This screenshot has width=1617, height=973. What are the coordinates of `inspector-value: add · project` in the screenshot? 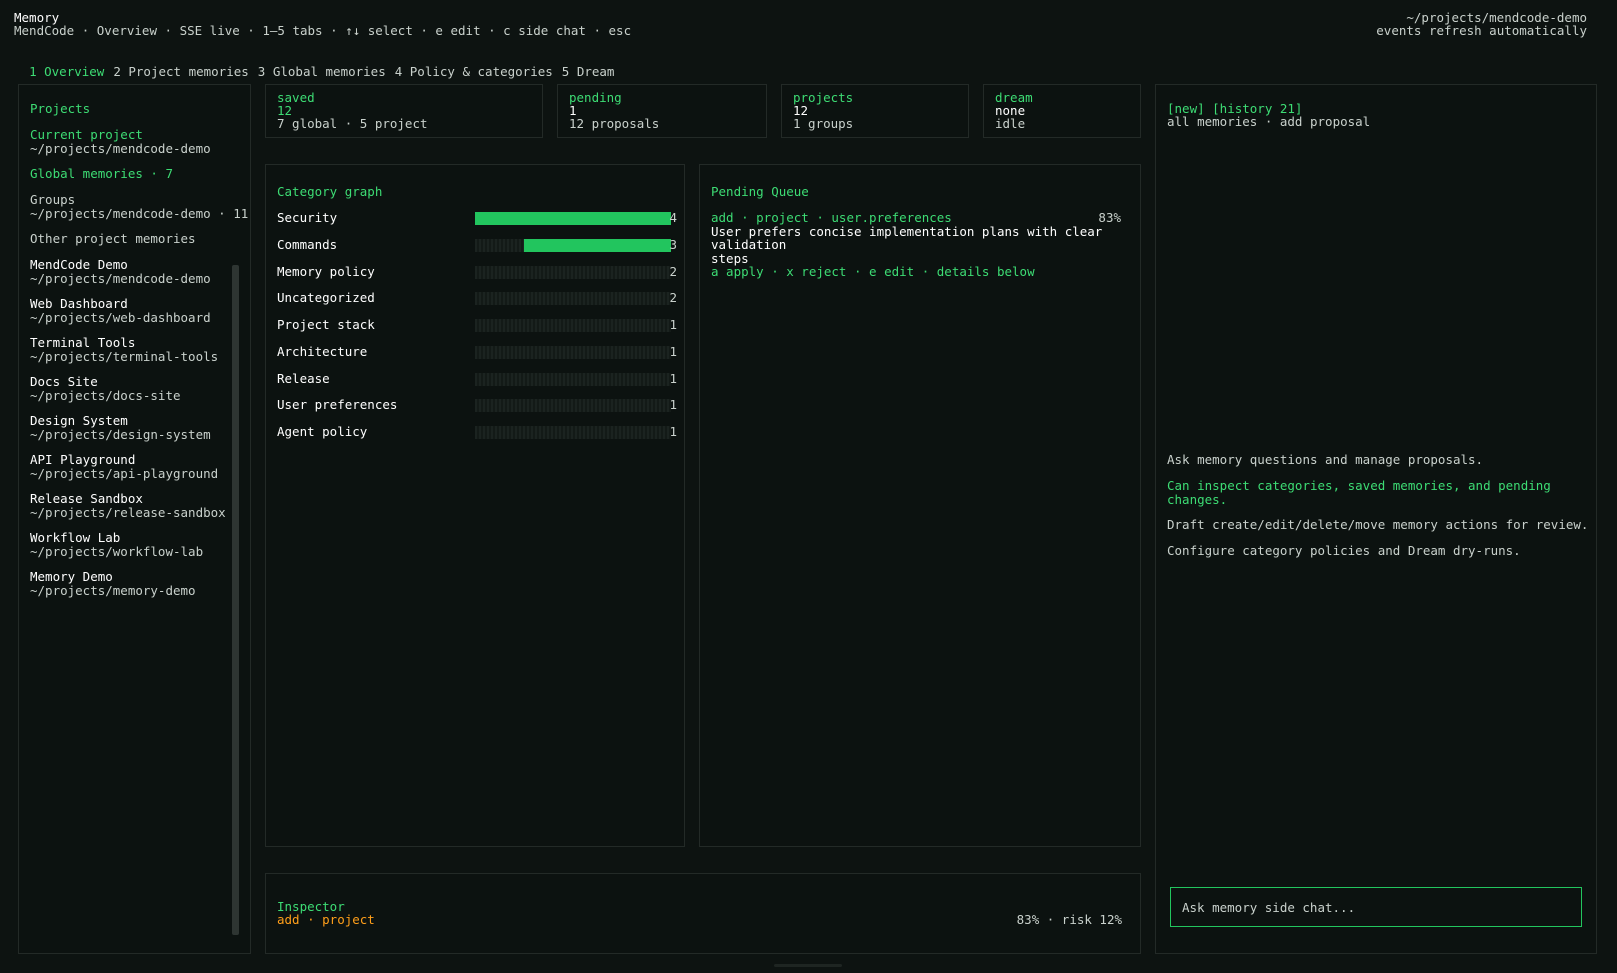 It's located at (326, 919).